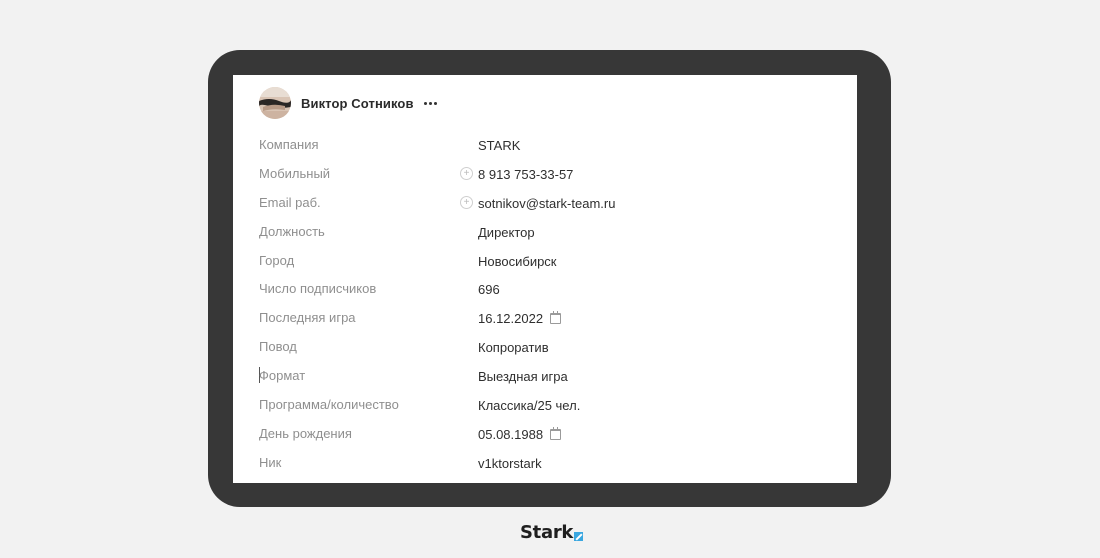 The width and height of the screenshot is (1100, 558). What do you see at coordinates (307, 318) in the screenshot?
I see `field-label: Последняя игра` at bounding box center [307, 318].